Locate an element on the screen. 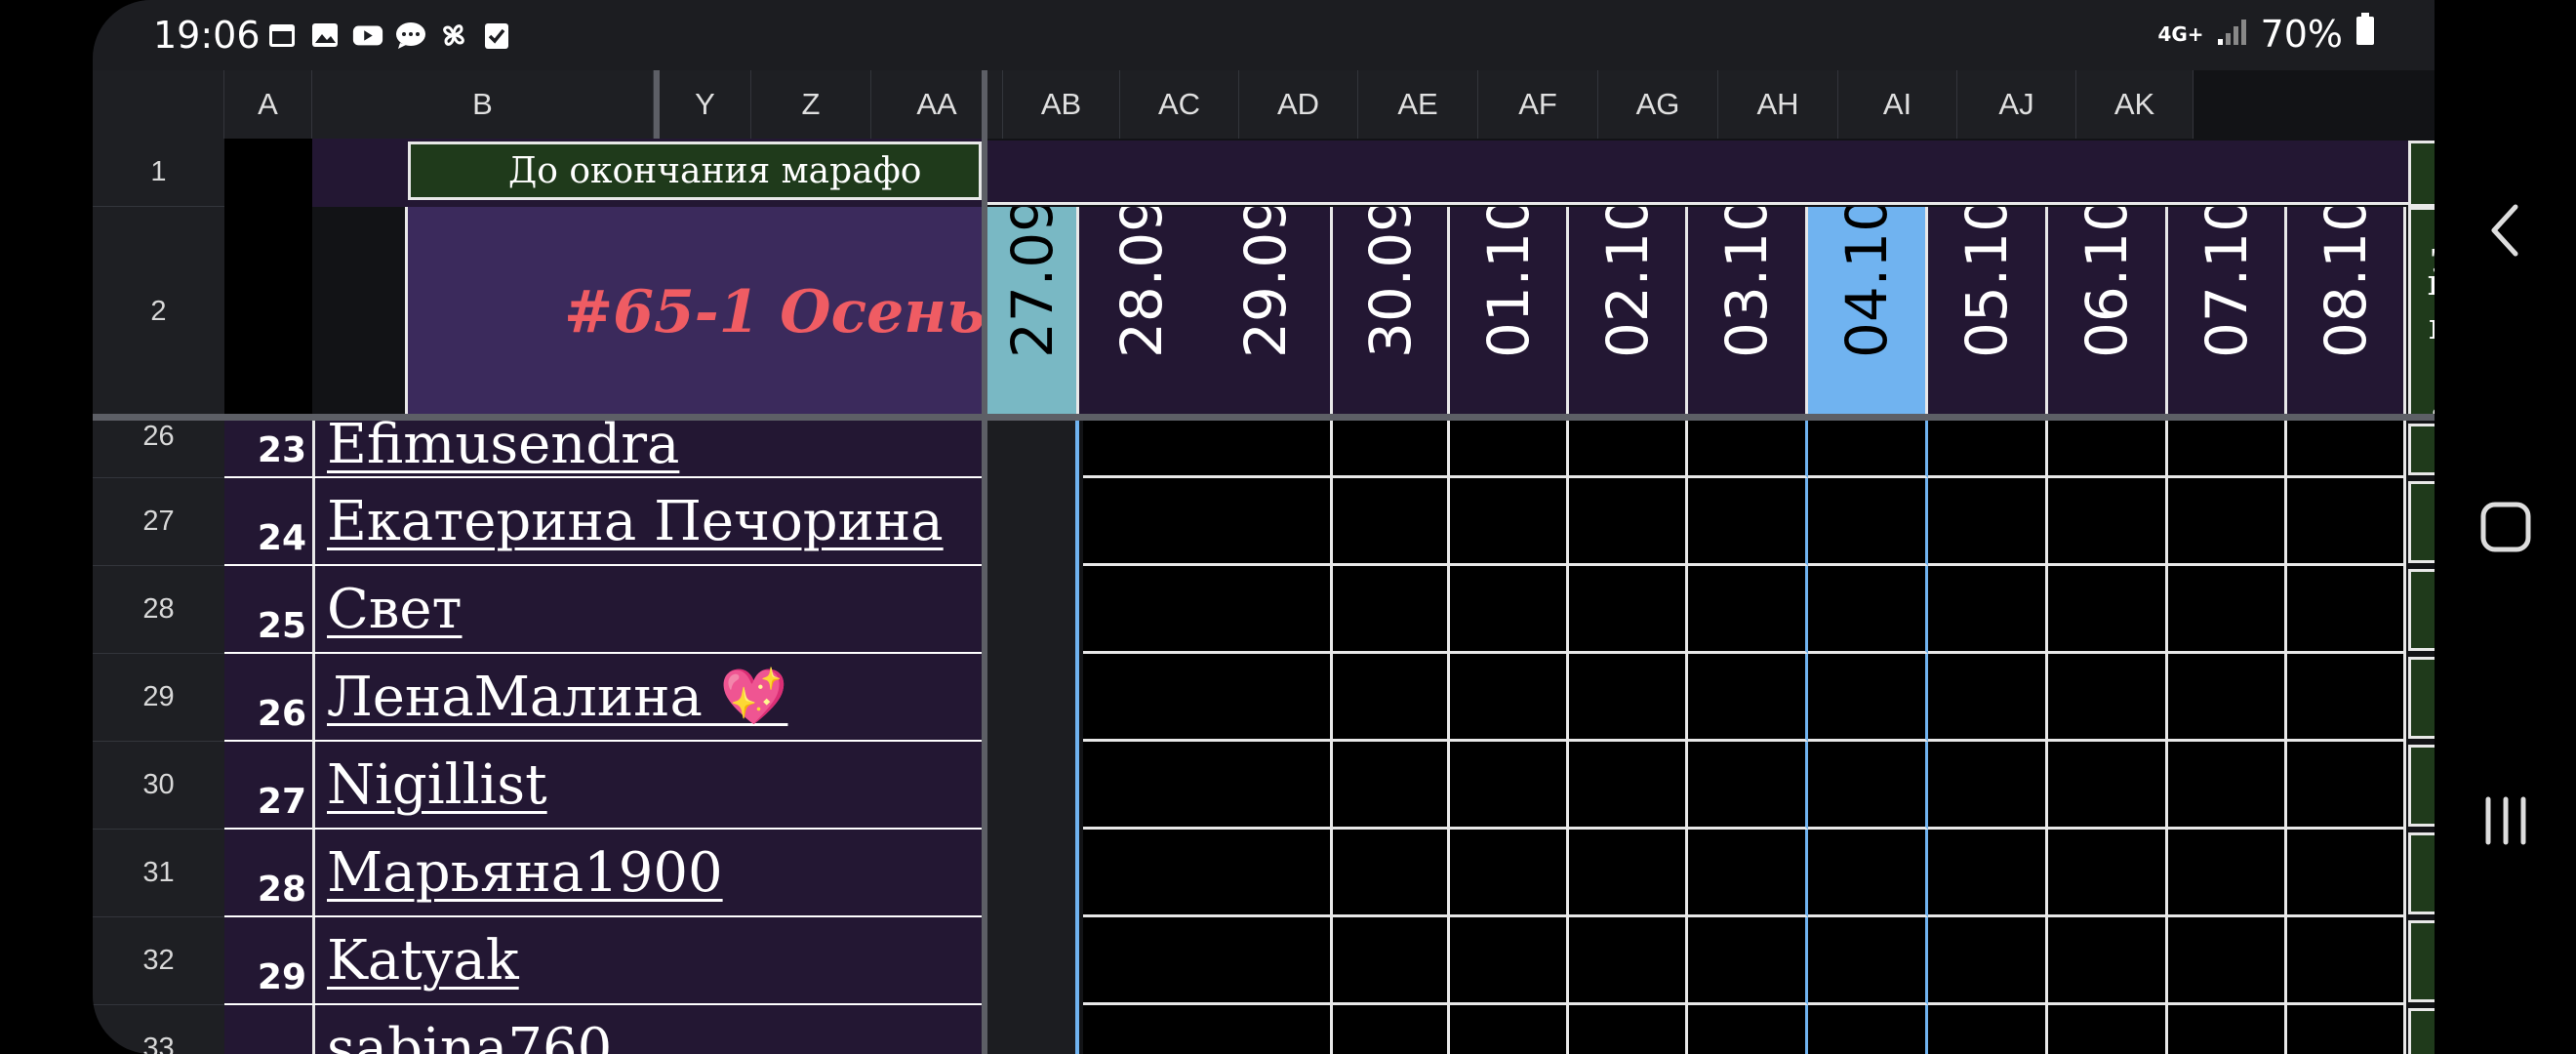 The height and width of the screenshot is (1054, 2576). row-header-27: 27 is located at coordinates (158, 522).